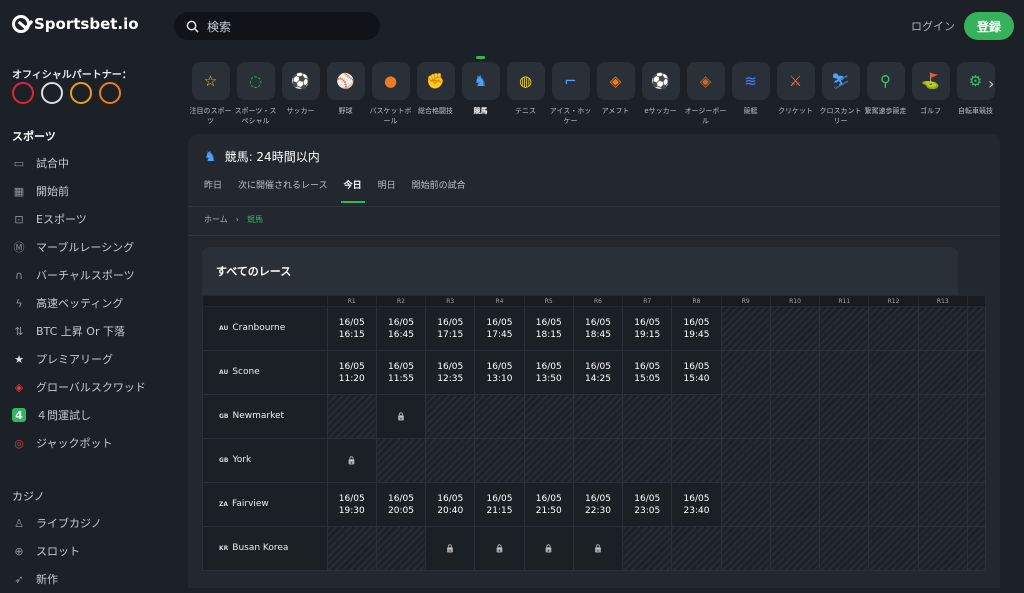  What do you see at coordinates (840, 96) in the screenshot?
I see `category-skiing: ⛷ クロスカントリー` at bounding box center [840, 96].